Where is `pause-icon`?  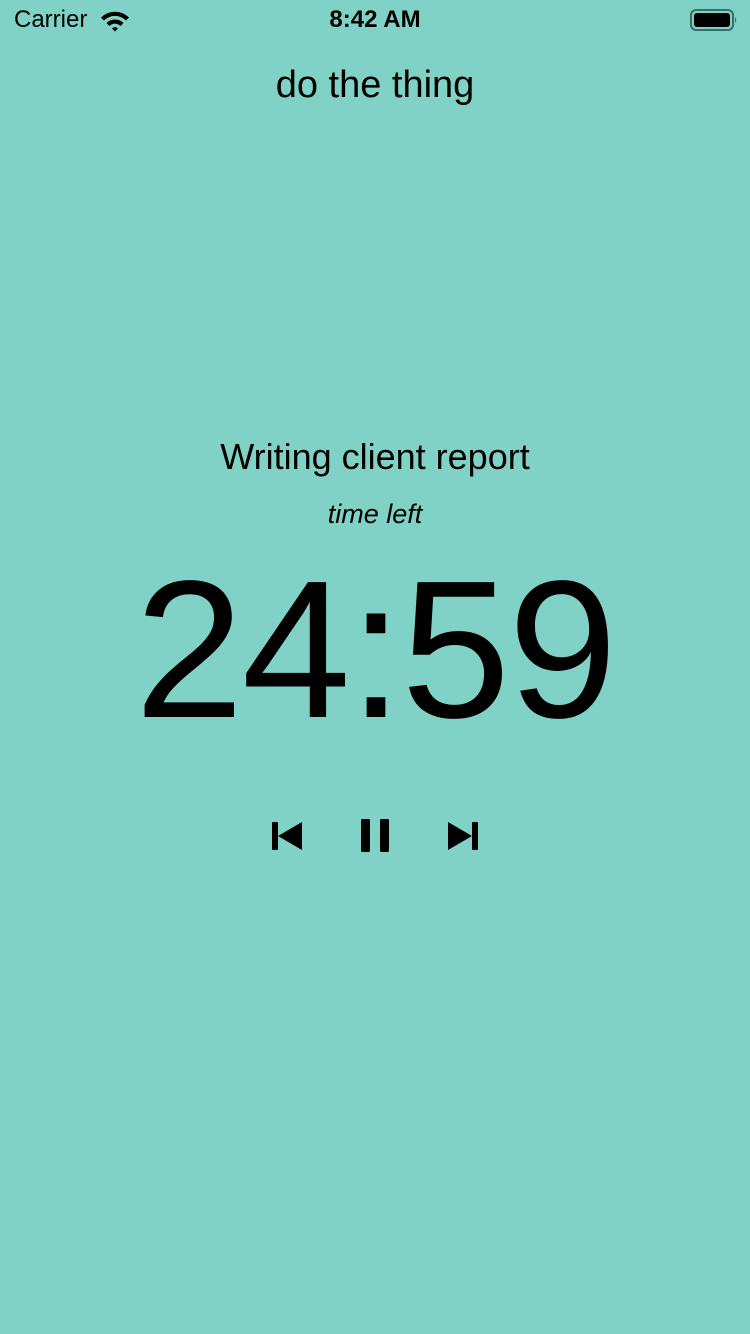
pause-icon is located at coordinates (375, 835).